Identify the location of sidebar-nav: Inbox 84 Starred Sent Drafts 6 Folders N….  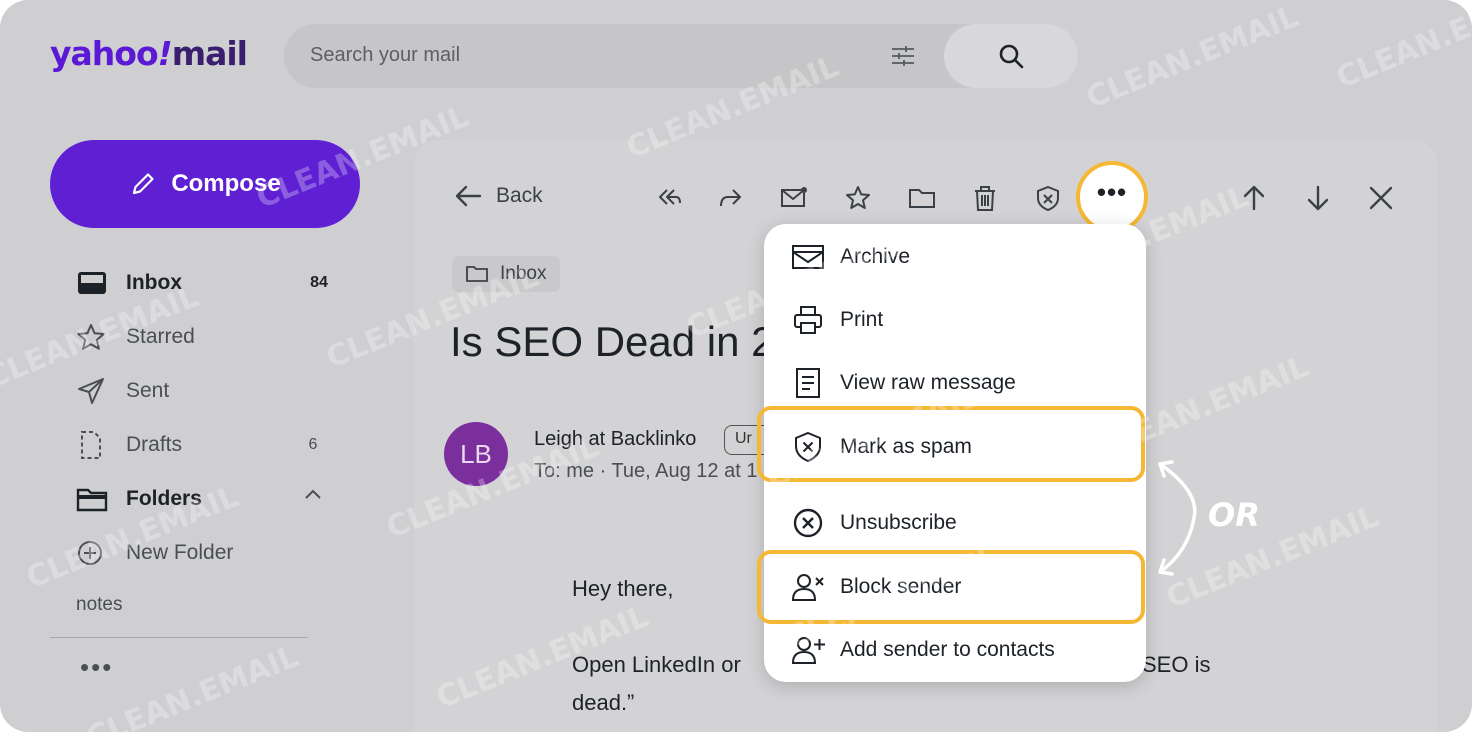
(206, 418).